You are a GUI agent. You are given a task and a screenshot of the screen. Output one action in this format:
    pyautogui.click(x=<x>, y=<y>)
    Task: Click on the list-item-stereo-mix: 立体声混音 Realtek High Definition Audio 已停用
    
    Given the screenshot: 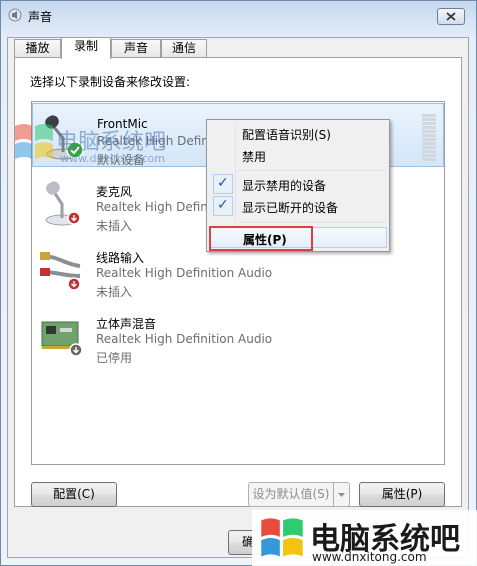 What is the action you would take?
    pyautogui.click(x=238, y=334)
    